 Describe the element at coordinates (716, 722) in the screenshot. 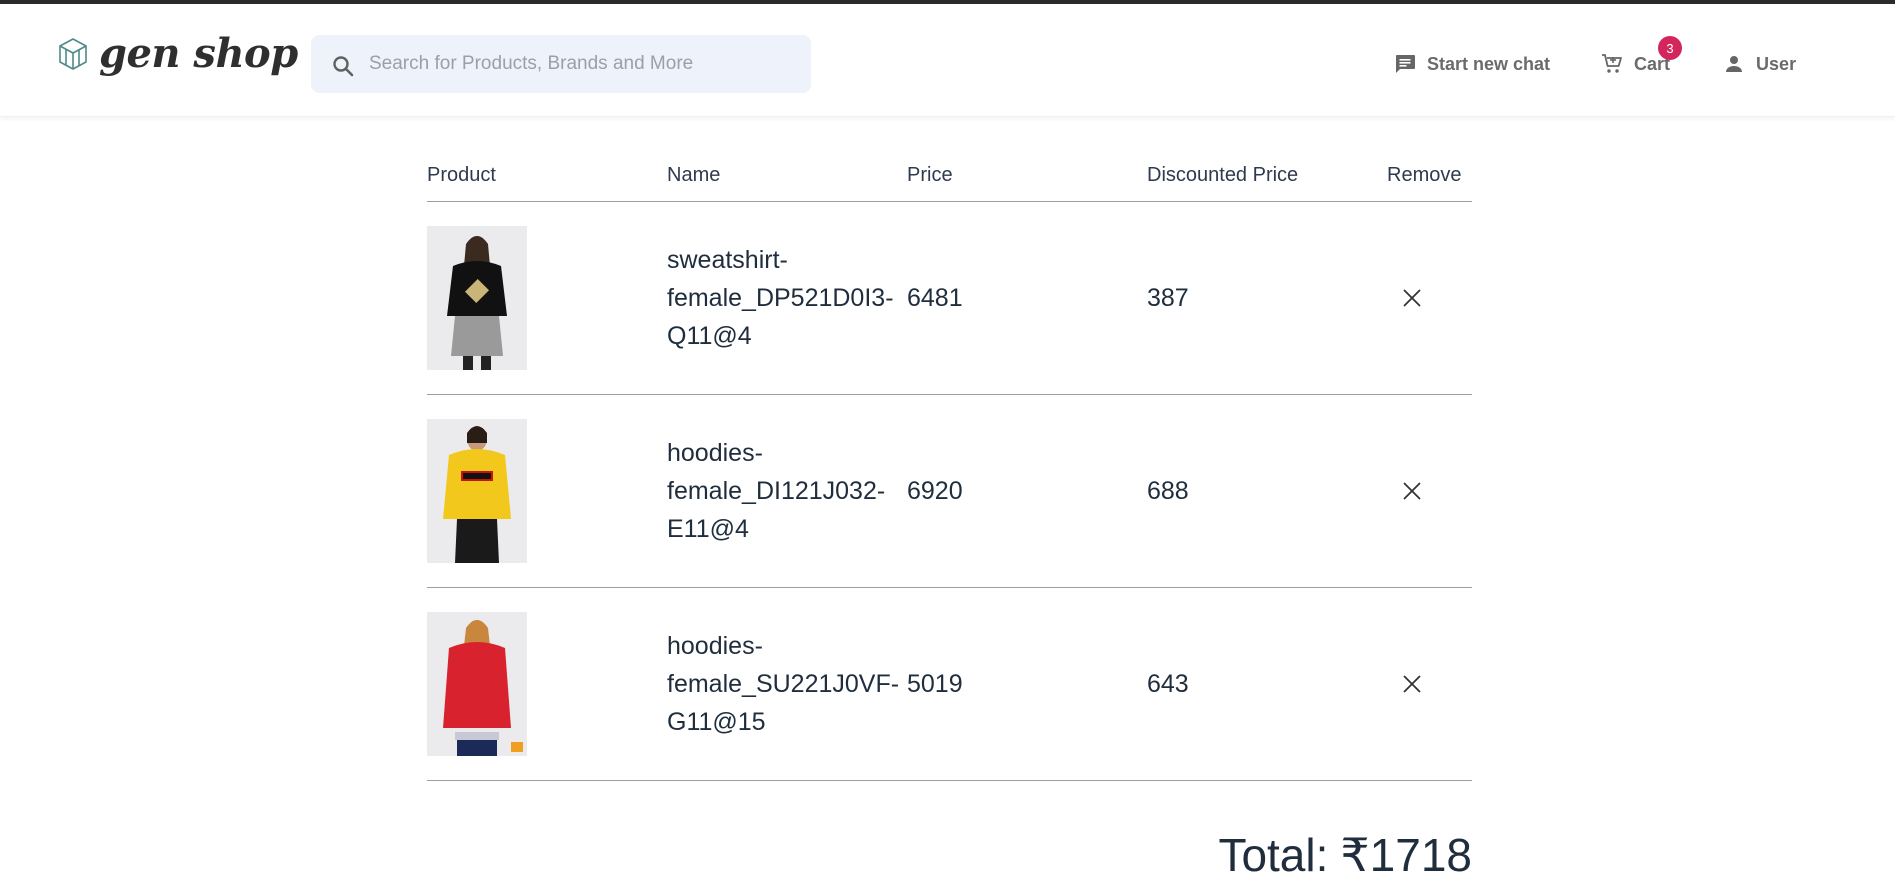

I see `product-name-line: G11@15` at that location.